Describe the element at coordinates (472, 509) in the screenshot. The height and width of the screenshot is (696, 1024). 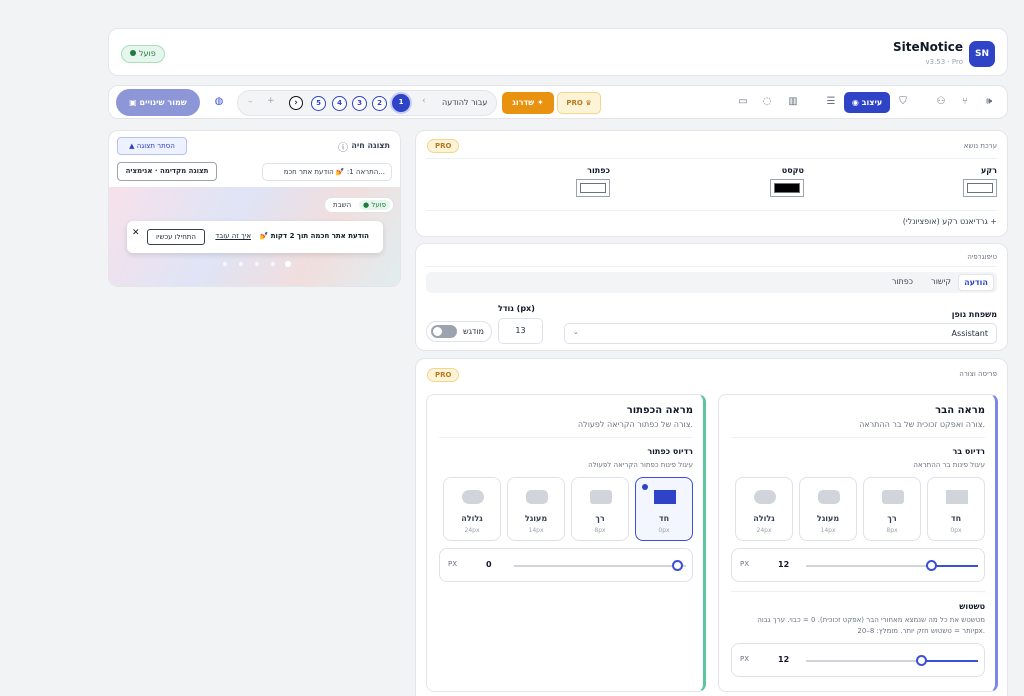
I see `button-radius-pill: גלולה 24px` at that location.